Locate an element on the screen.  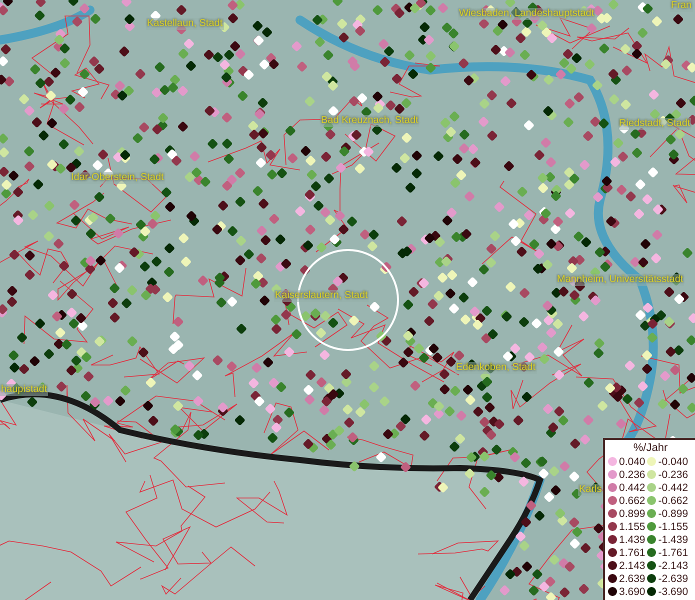
legend-value: -3.690 is located at coordinates (673, 592).